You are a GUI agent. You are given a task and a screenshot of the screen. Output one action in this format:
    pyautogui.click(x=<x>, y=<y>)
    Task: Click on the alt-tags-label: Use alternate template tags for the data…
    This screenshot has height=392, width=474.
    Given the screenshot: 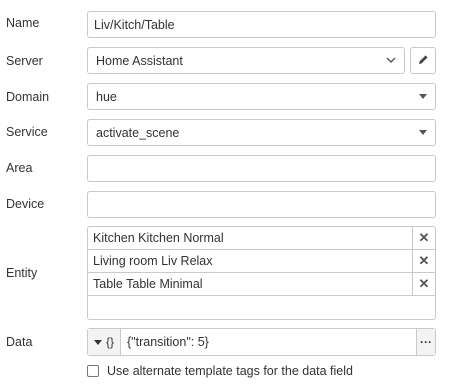 What is the action you would take?
    pyautogui.click(x=230, y=371)
    